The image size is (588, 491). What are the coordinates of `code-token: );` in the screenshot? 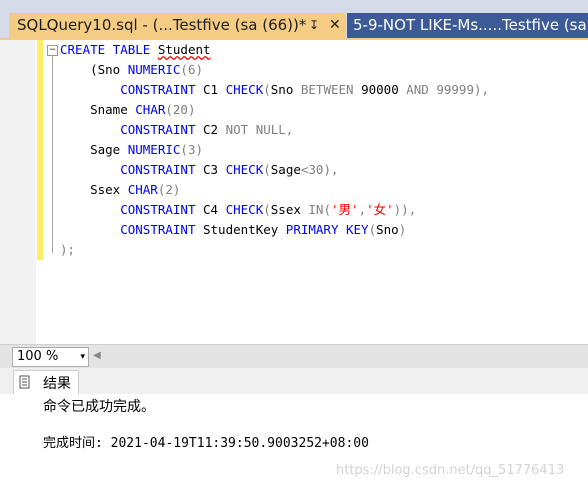 It's located at (68, 249).